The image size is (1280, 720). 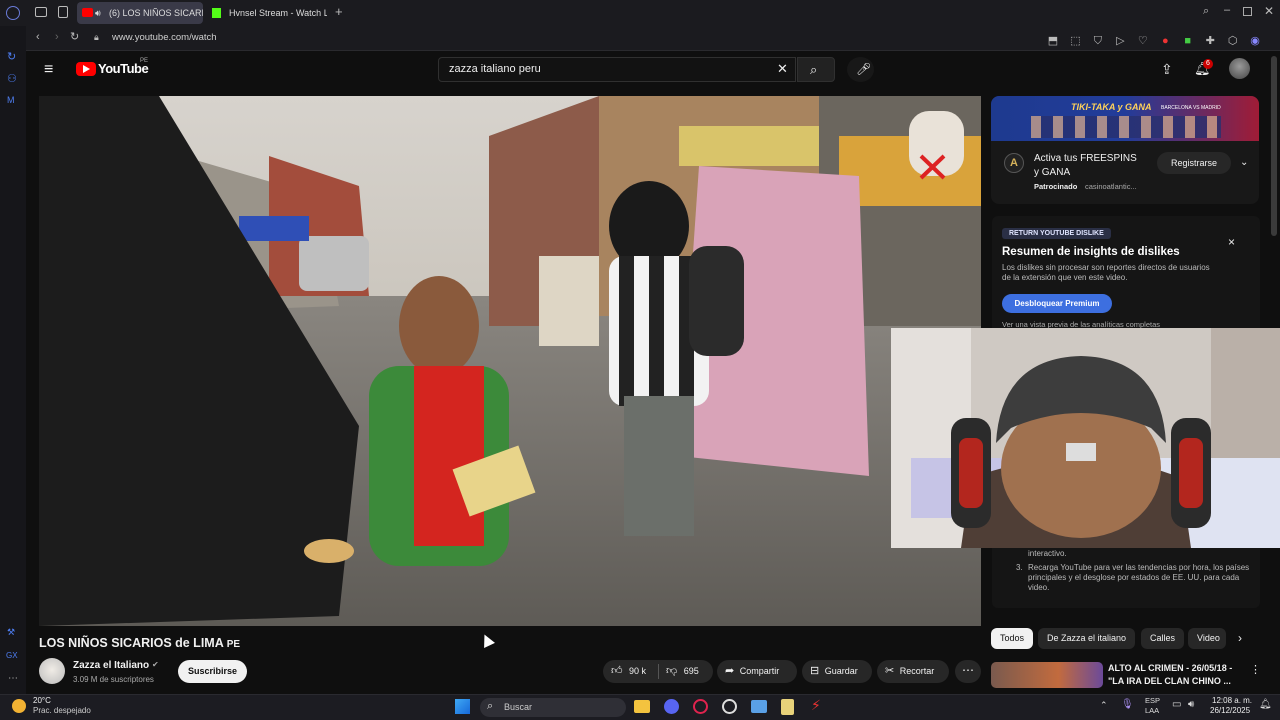 I want to click on chevron-down-icon: ⌄, so click(x=1244, y=163).